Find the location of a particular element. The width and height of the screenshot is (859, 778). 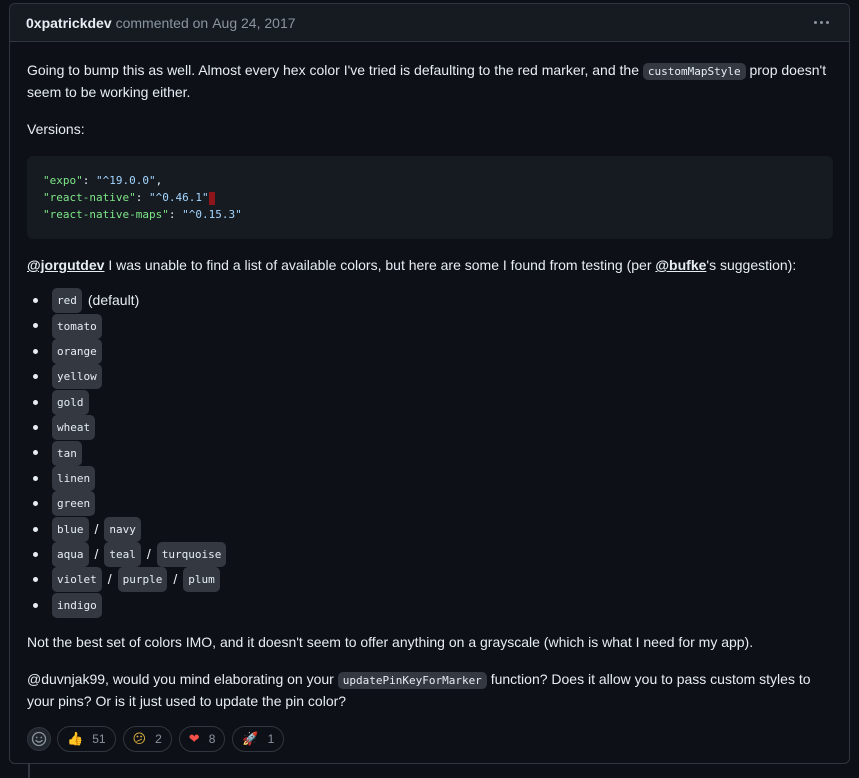

inline-code-updatepinkeyformarker: updatePinKeyForMarker is located at coordinates (412, 681).